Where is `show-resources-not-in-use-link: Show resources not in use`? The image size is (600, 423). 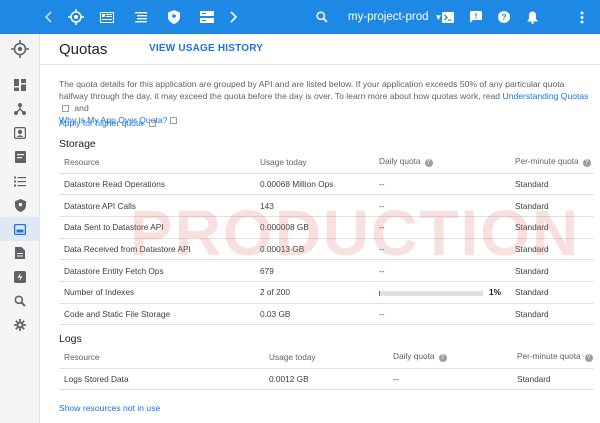
show-resources-not-in-use-link: Show resources not in use is located at coordinates (109, 408).